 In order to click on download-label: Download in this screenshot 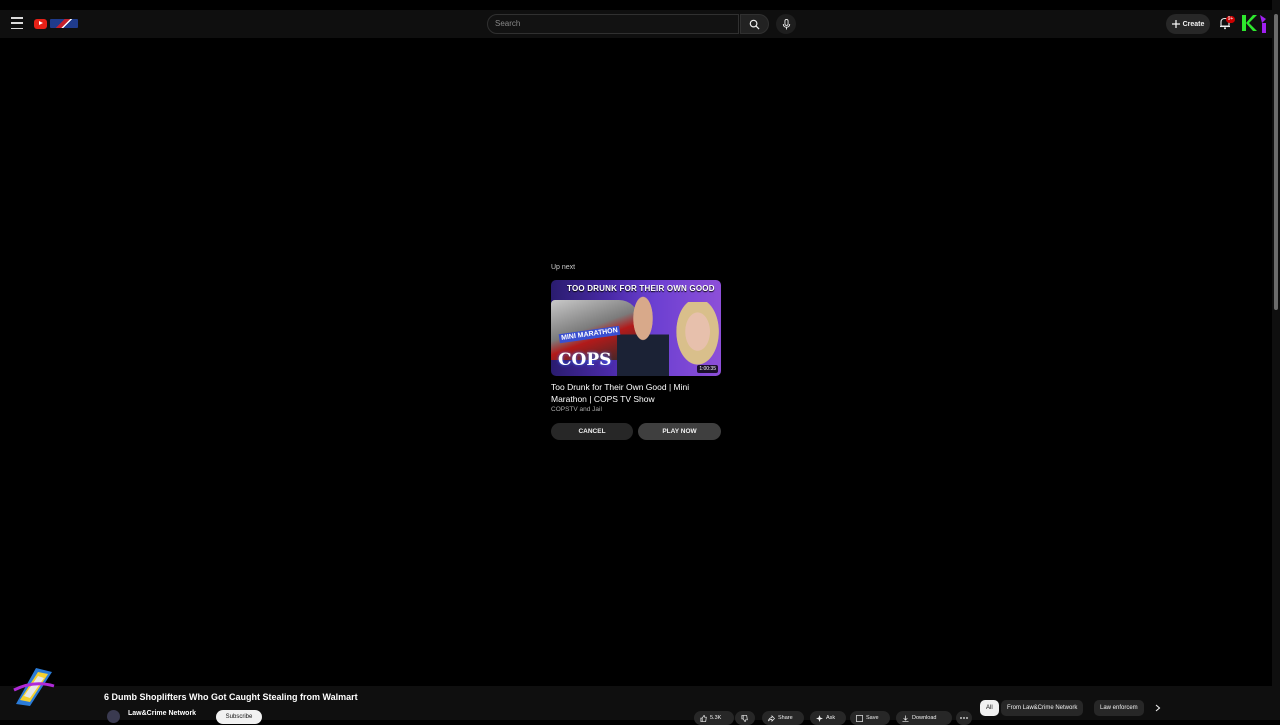, I will do `click(924, 718)`.